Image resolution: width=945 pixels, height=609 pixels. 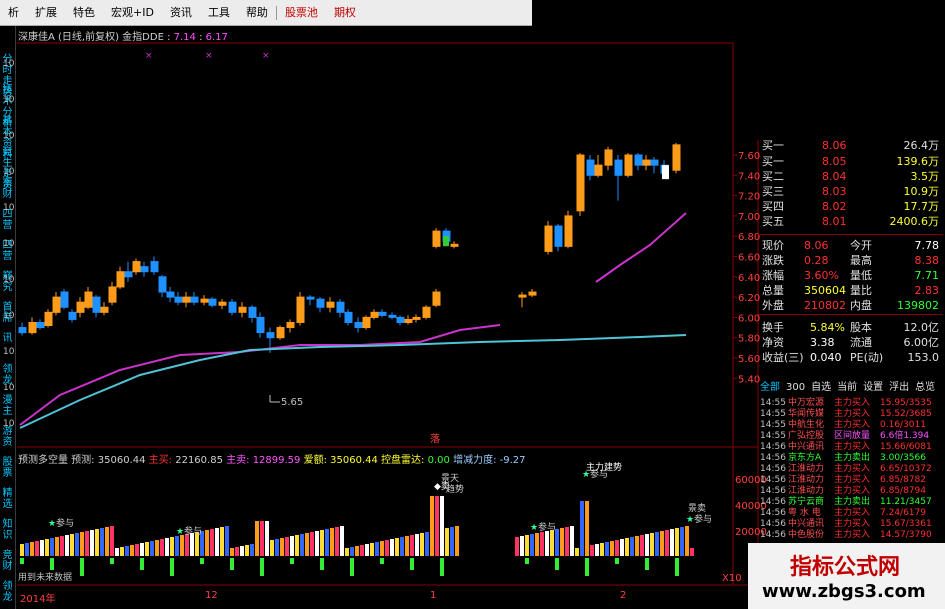 I want to click on panel-tab-1: 300, so click(x=795, y=387).